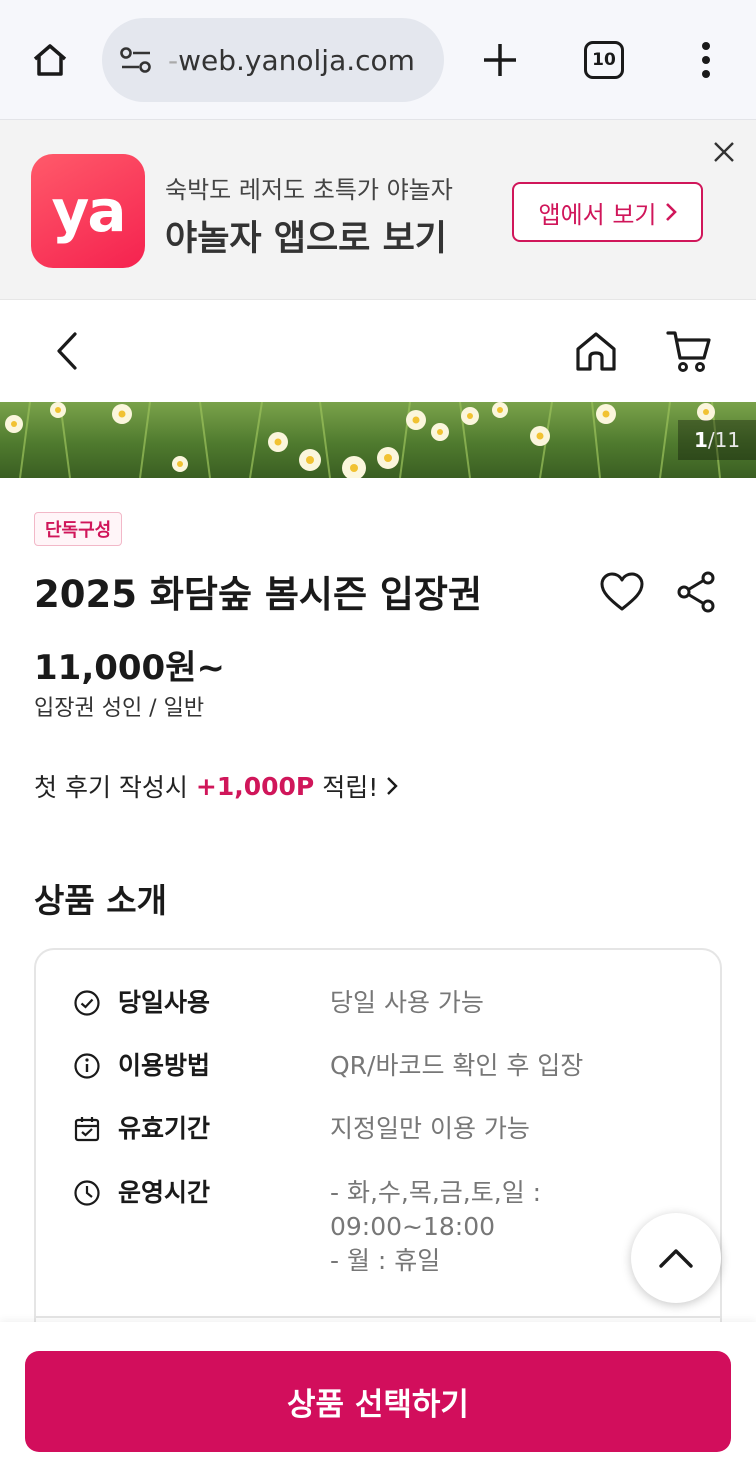  Describe the element at coordinates (67, 351) in the screenshot. I see `back-icon` at that location.